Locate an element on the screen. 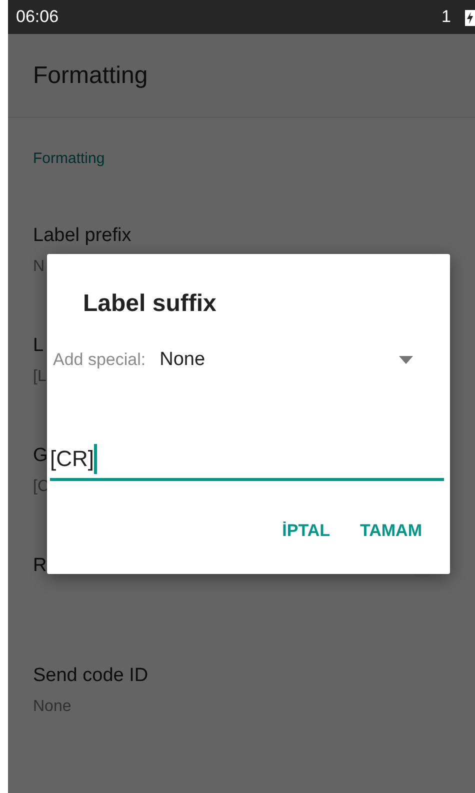 The height and width of the screenshot is (793, 475). input-field: [CR] is located at coordinates (247, 460).